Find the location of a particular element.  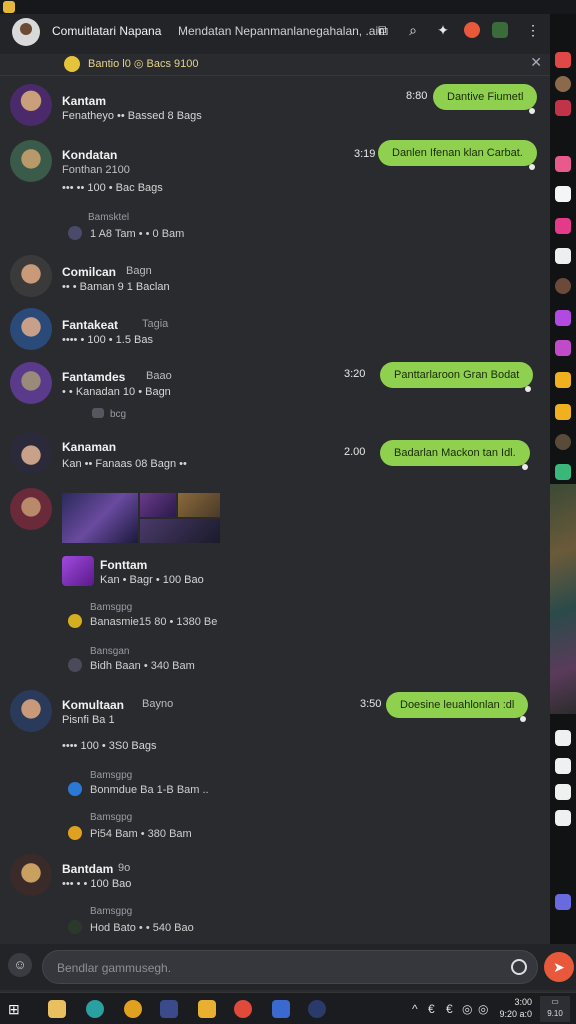

sender-name: Fonttam is located at coordinates (123, 565).